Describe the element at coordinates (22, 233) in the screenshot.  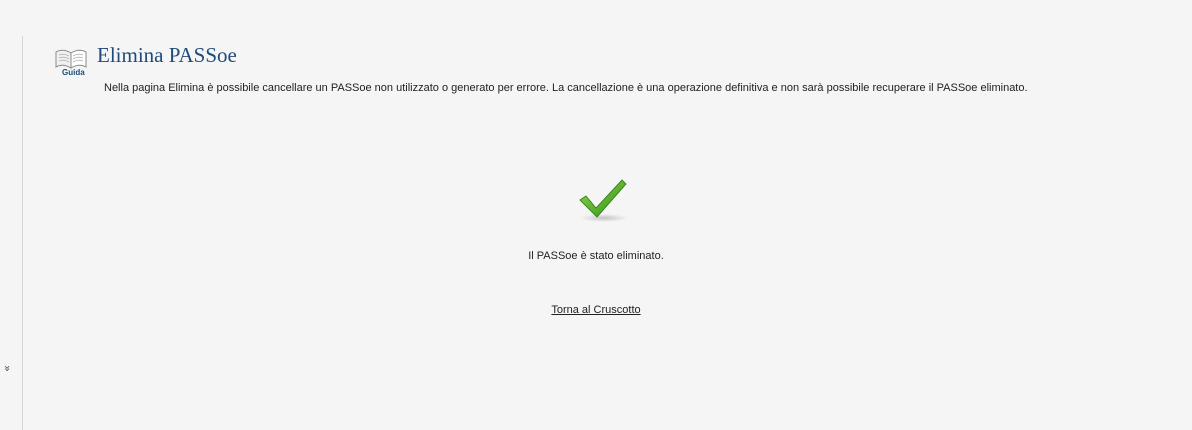
I see `left-divider` at that location.